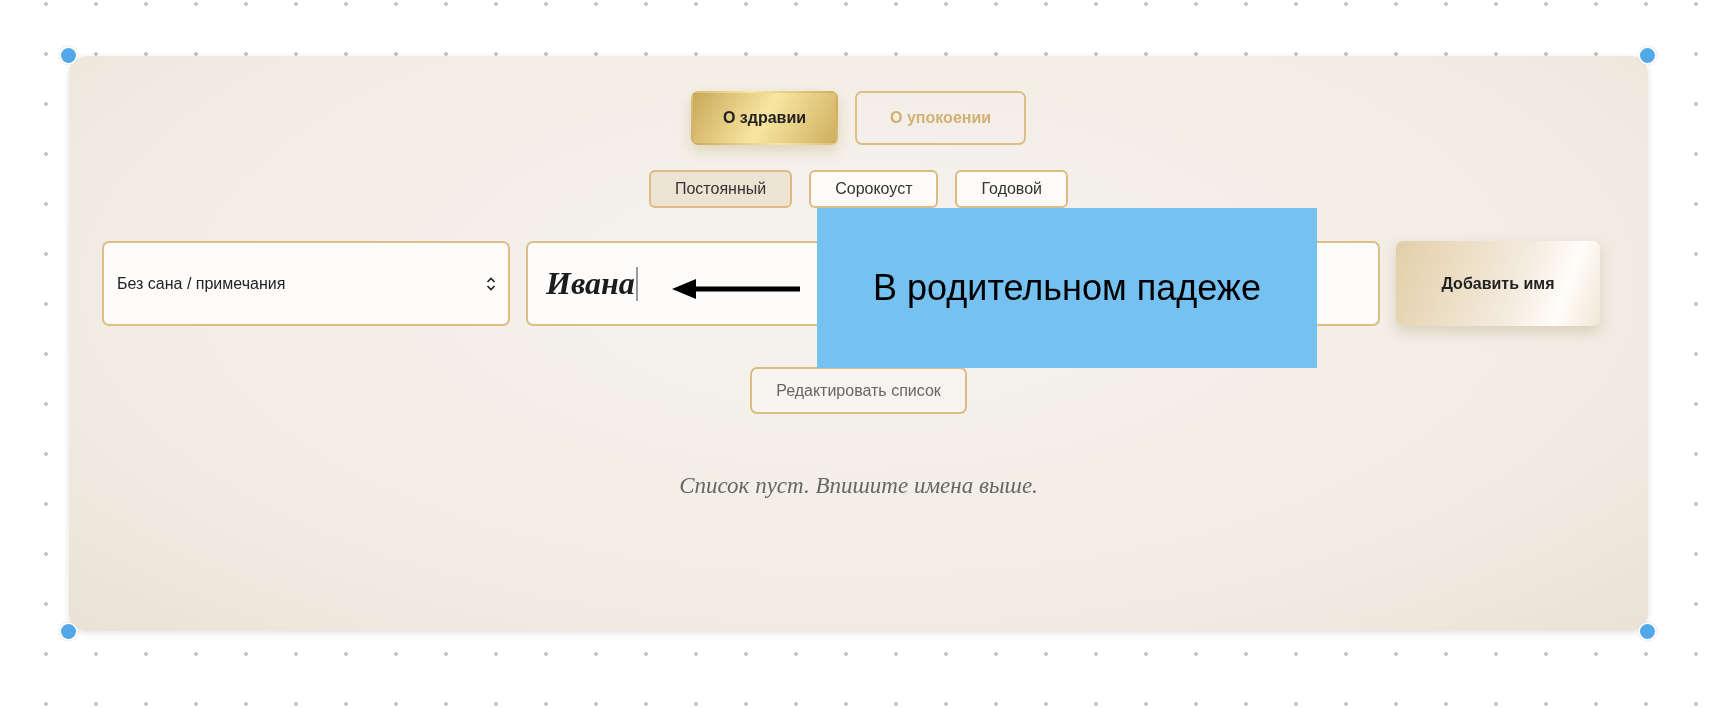 This screenshot has width=1730, height=708. I want to click on prayer-tab: О здравии, so click(764, 118).